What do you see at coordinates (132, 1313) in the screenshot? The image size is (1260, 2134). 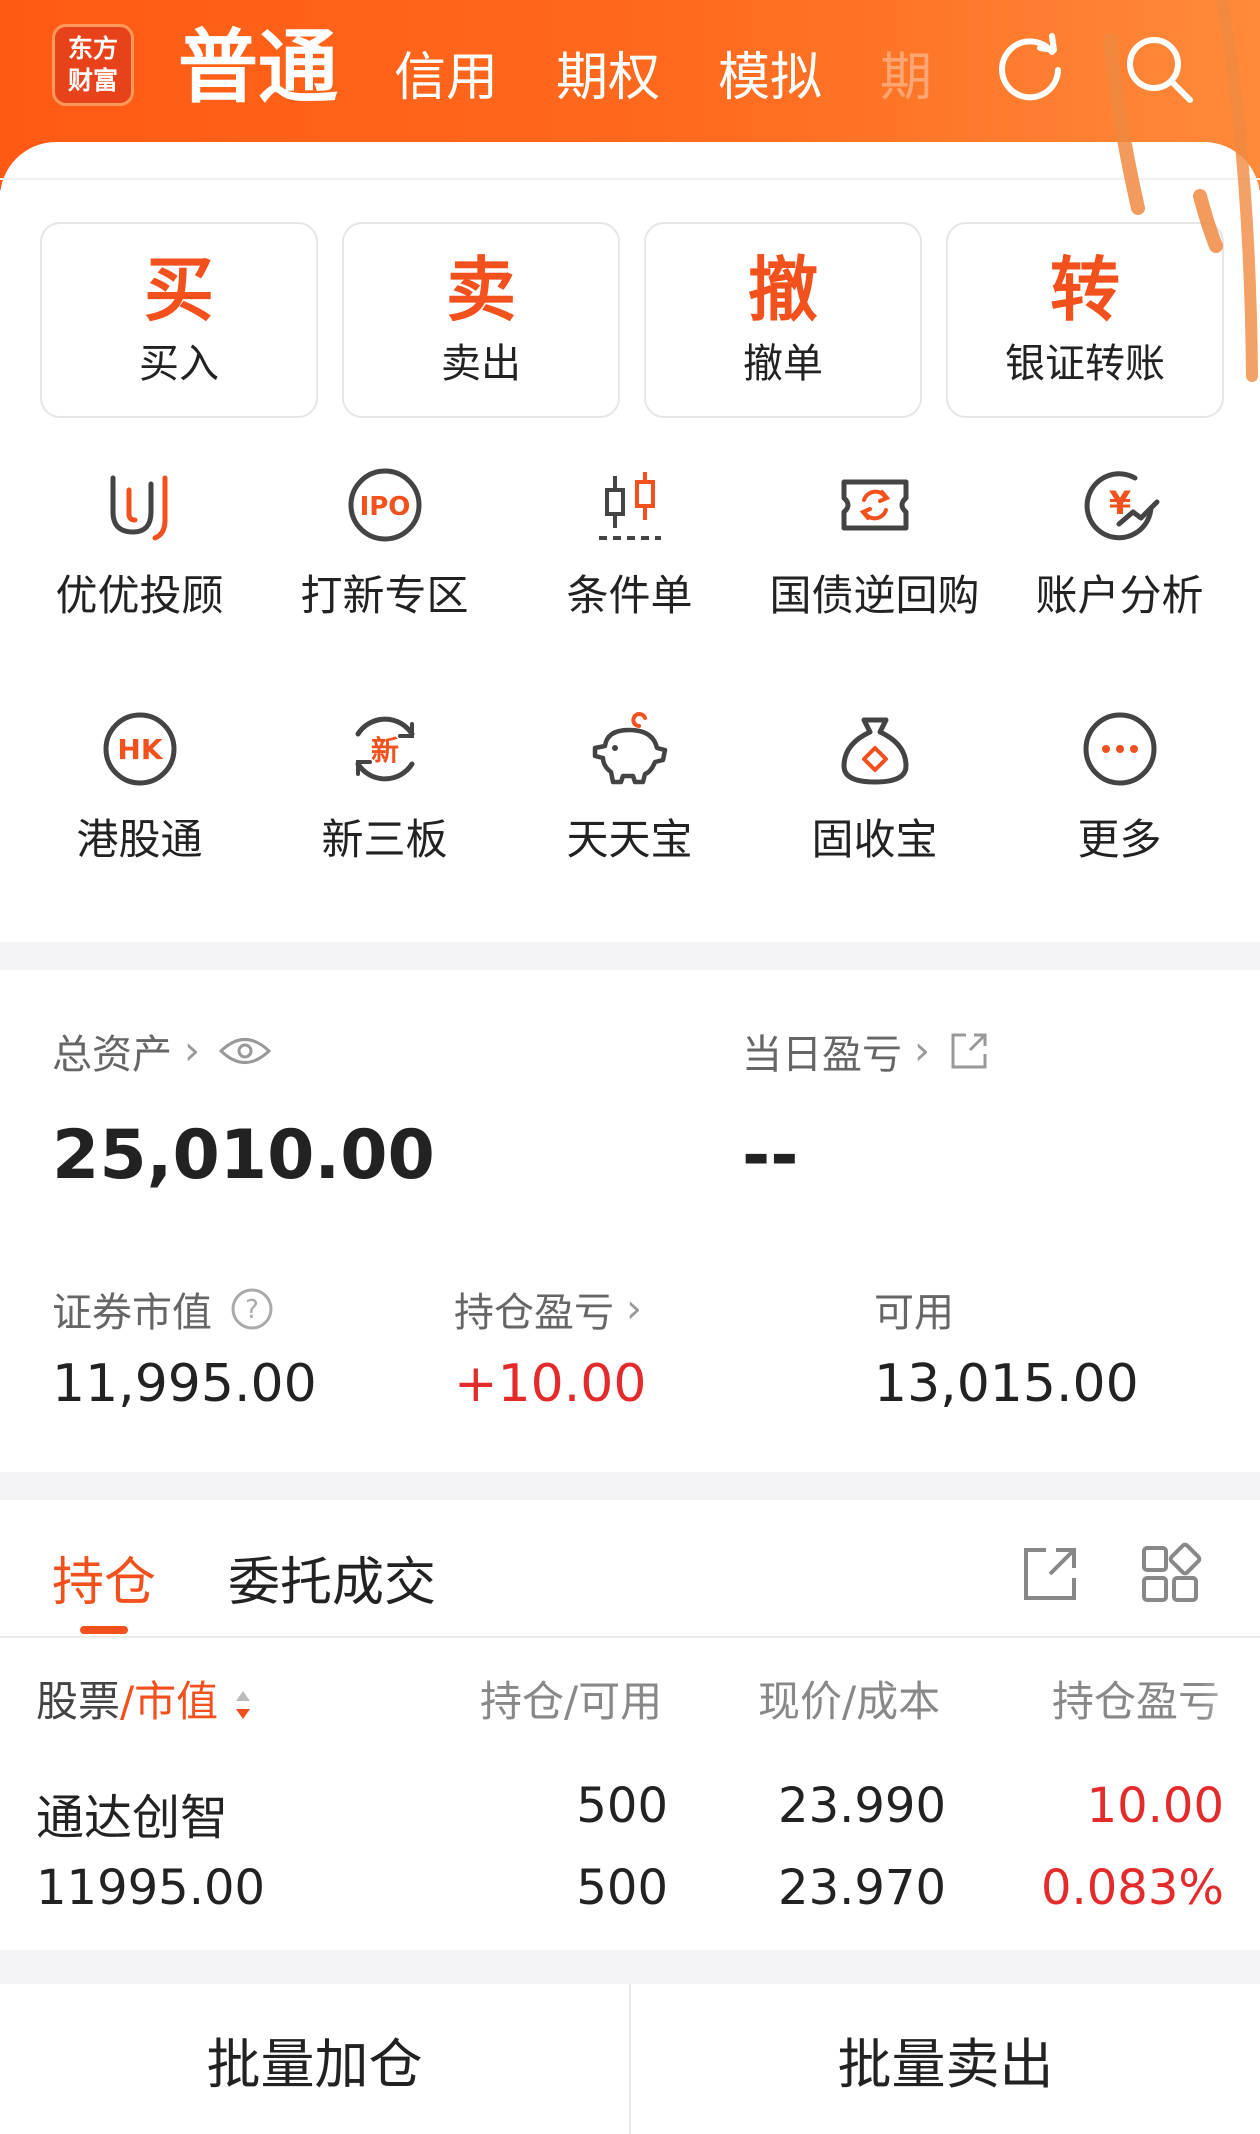 I see `market-value-label: 证券市值` at bounding box center [132, 1313].